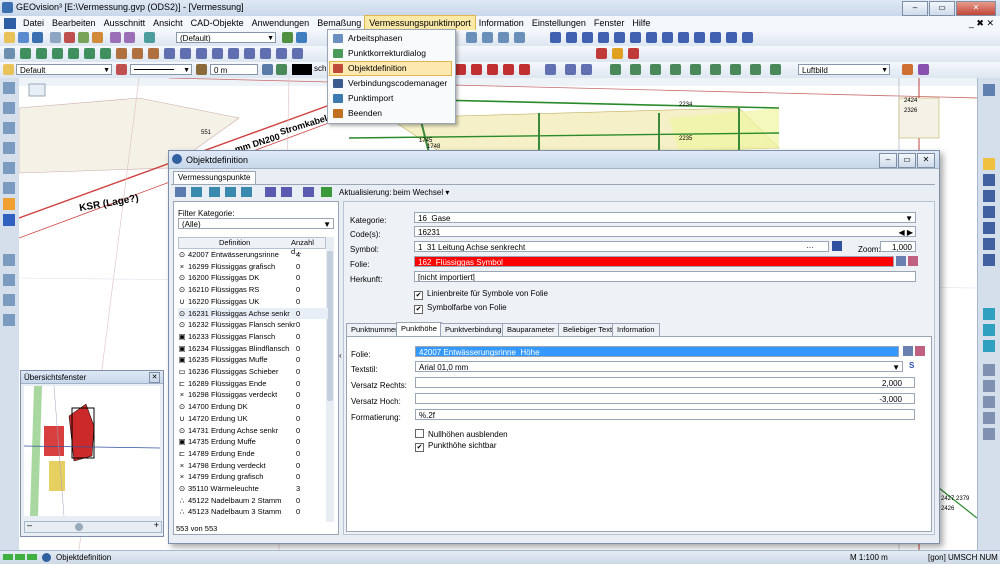  I want to click on symbol-input: 1_31 Leitung Achse senkrecht ···, so click(621, 246).